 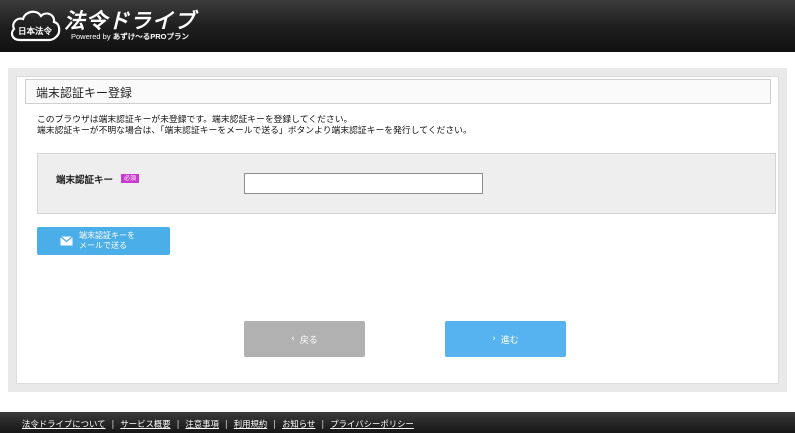 I want to click on chevron-left-icon: ‹, so click(x=293, y=339).